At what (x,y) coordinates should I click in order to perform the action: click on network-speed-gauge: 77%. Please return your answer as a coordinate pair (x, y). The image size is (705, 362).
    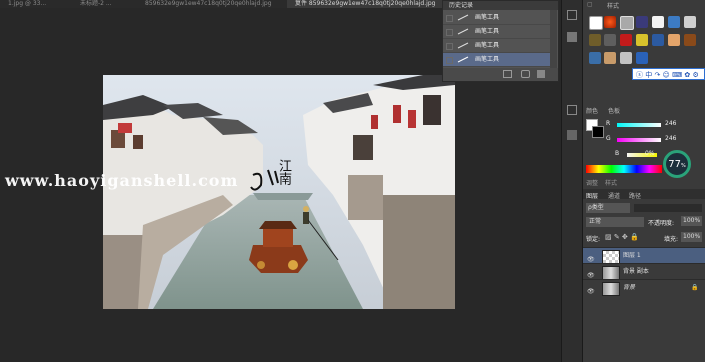
    Looking at the image, I should click on (677, 164).